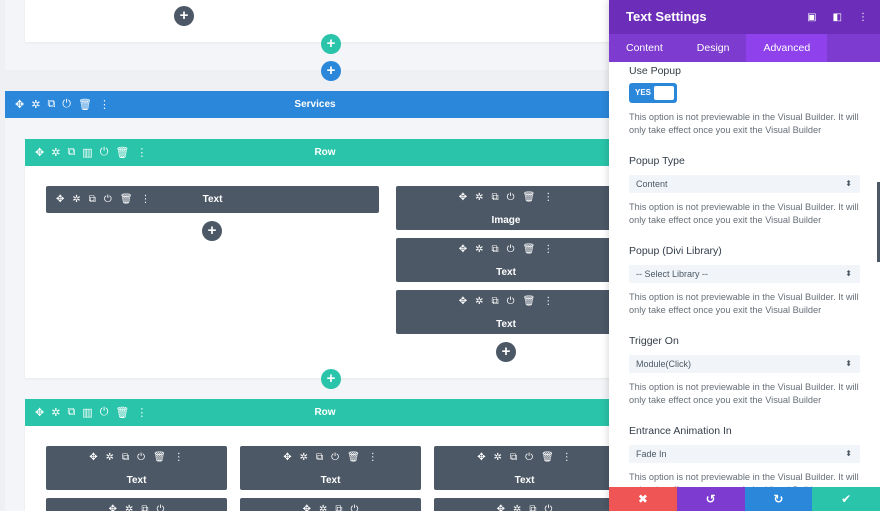  What do you see at coordinates (744, 364) in the screenshot?
I see `trigger-on-select: Module(Click) ⬍` at bounding box center [744, 364].